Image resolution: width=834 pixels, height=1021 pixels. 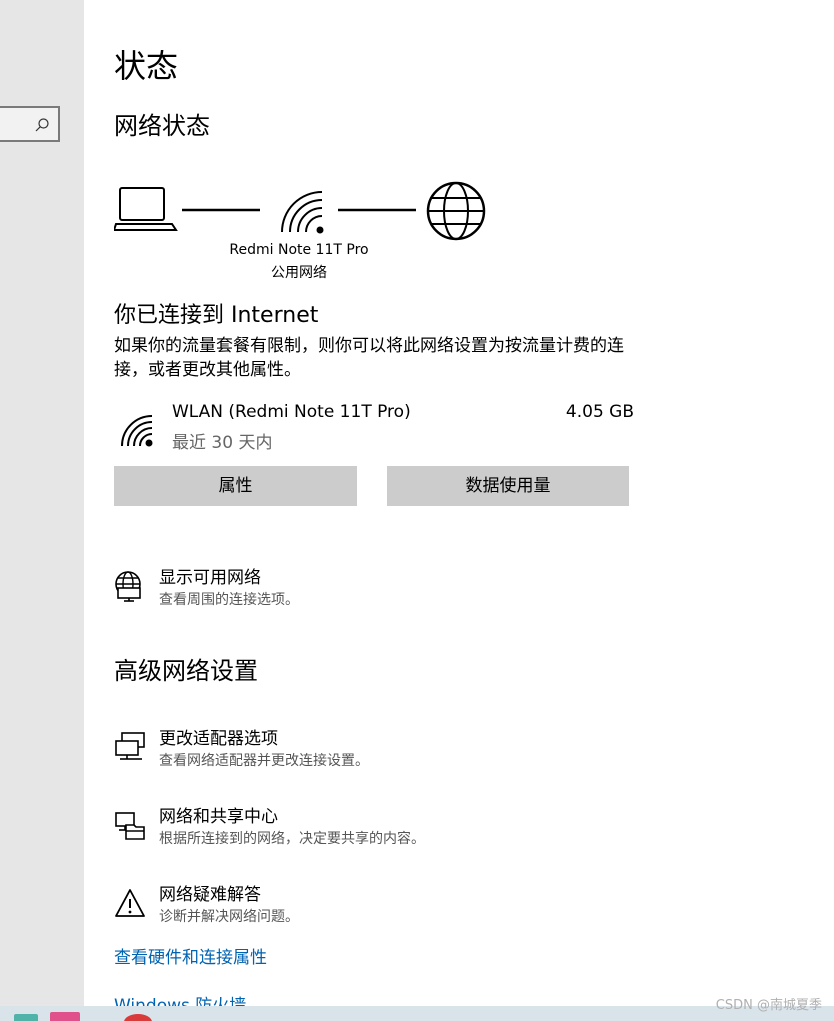 What do you see at coordinates (235, 486) in the screenshot?
I see `properties-button: 属性` at bounding box center [235, 486].